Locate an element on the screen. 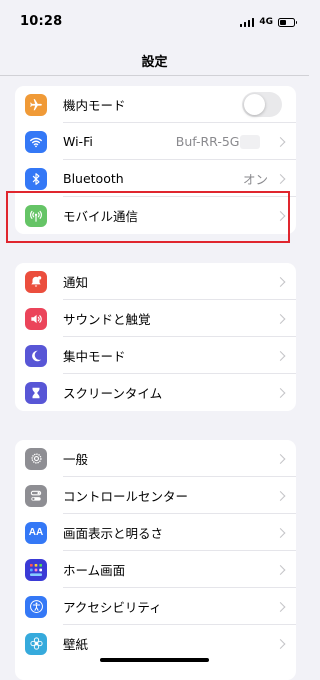 Image resolution: width=320 pixels, height=680 pixels. highlight-annotation is located at coordinates (148, 217).